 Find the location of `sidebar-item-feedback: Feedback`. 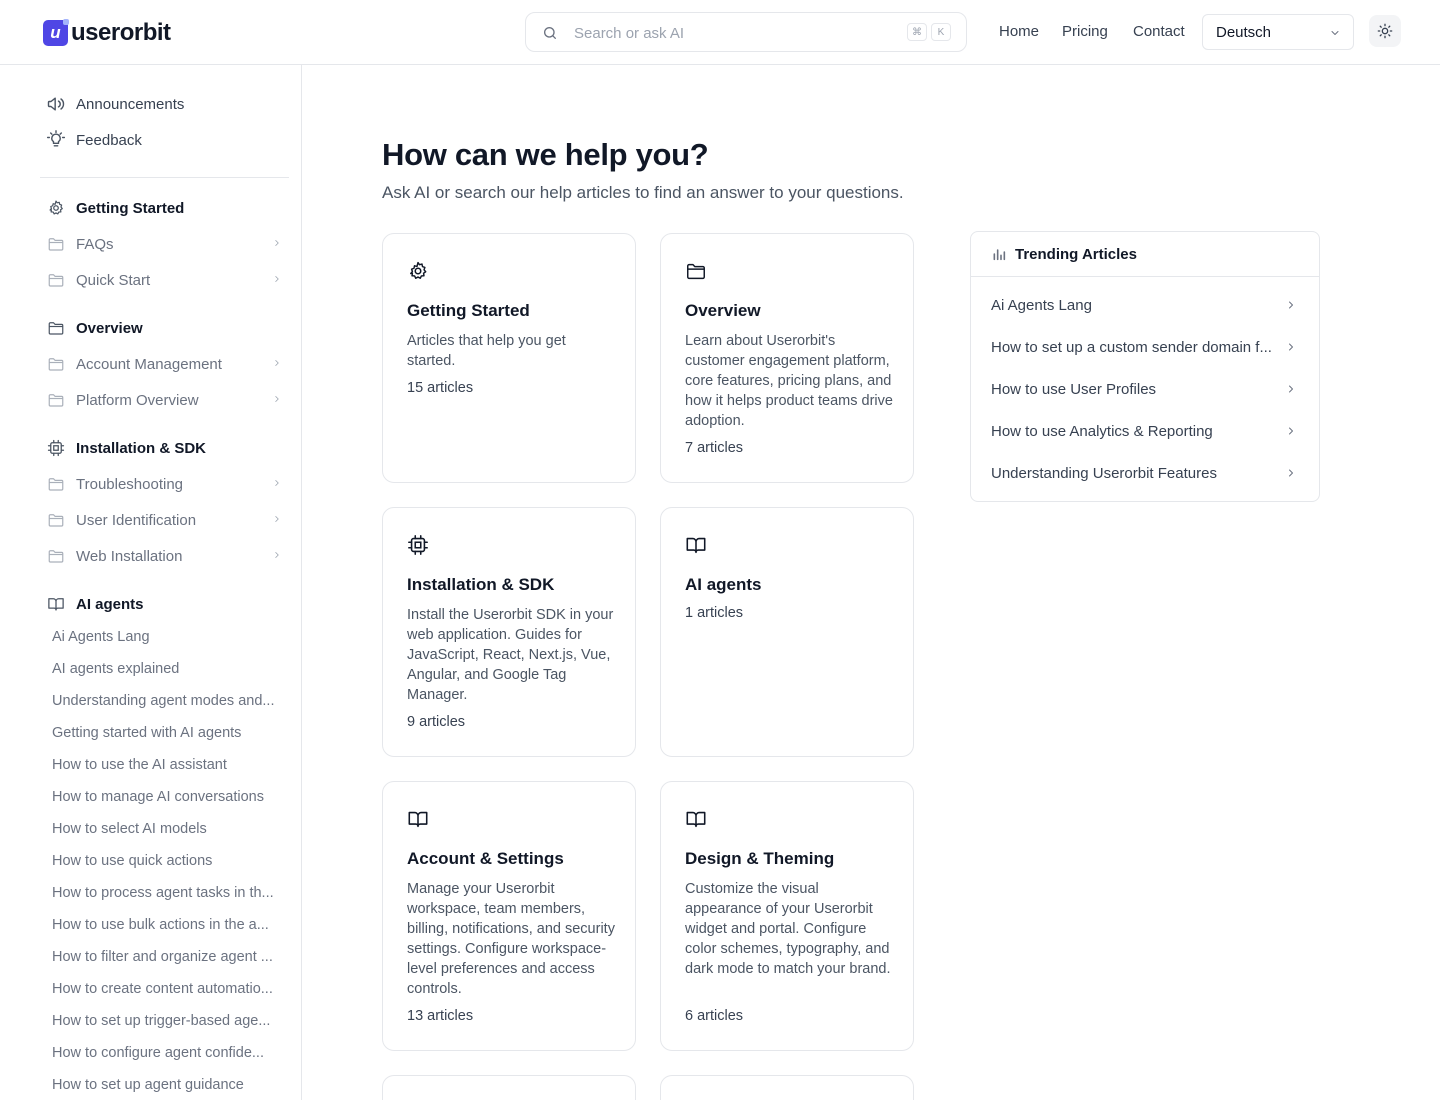

sidebar-item-feedback: Feedback is located at coordinates (94, 140).